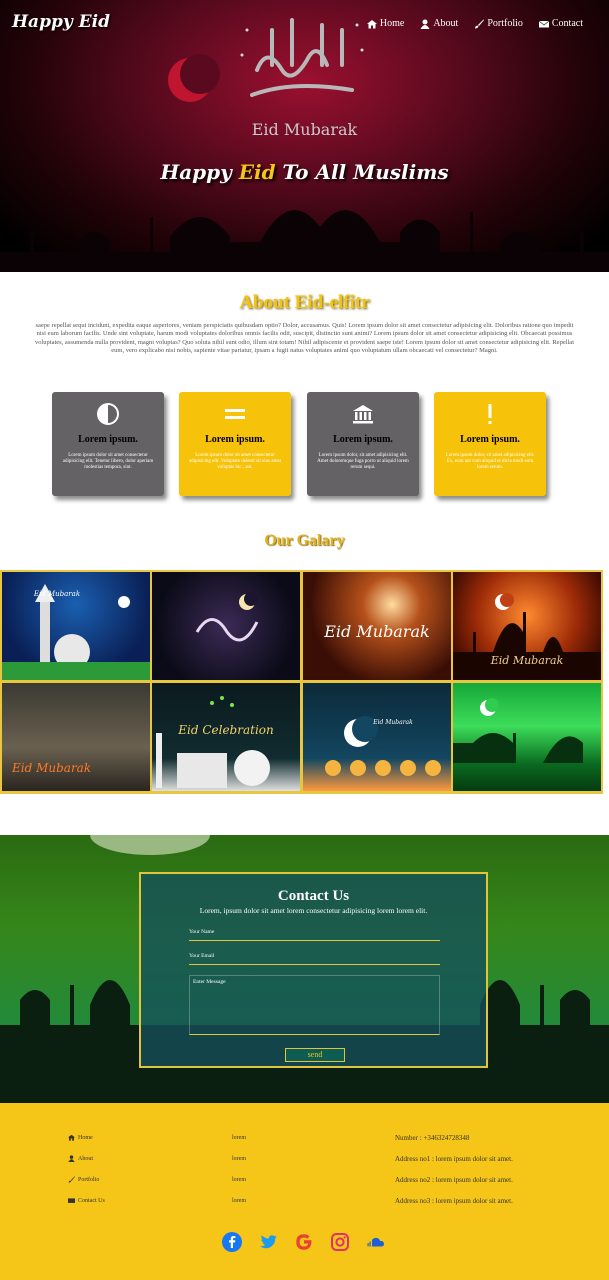 Image resolution: width=609 pixels, height=1280 pixels. What do you see at coordinates (304, 302) in the screenshot?
I see `about-title: About Eid-elfitr` at bounding box center [304, 302].